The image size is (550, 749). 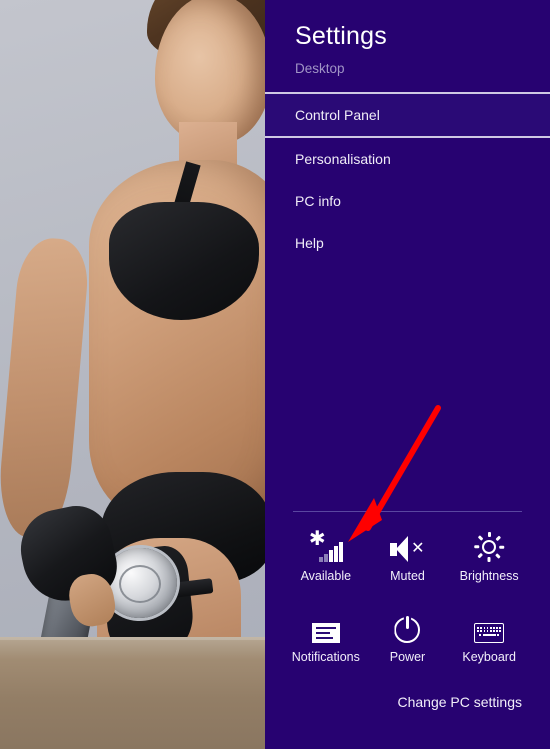 I want to click on quick-action-keyboard: Keyboard, so click(x=489, y=636).